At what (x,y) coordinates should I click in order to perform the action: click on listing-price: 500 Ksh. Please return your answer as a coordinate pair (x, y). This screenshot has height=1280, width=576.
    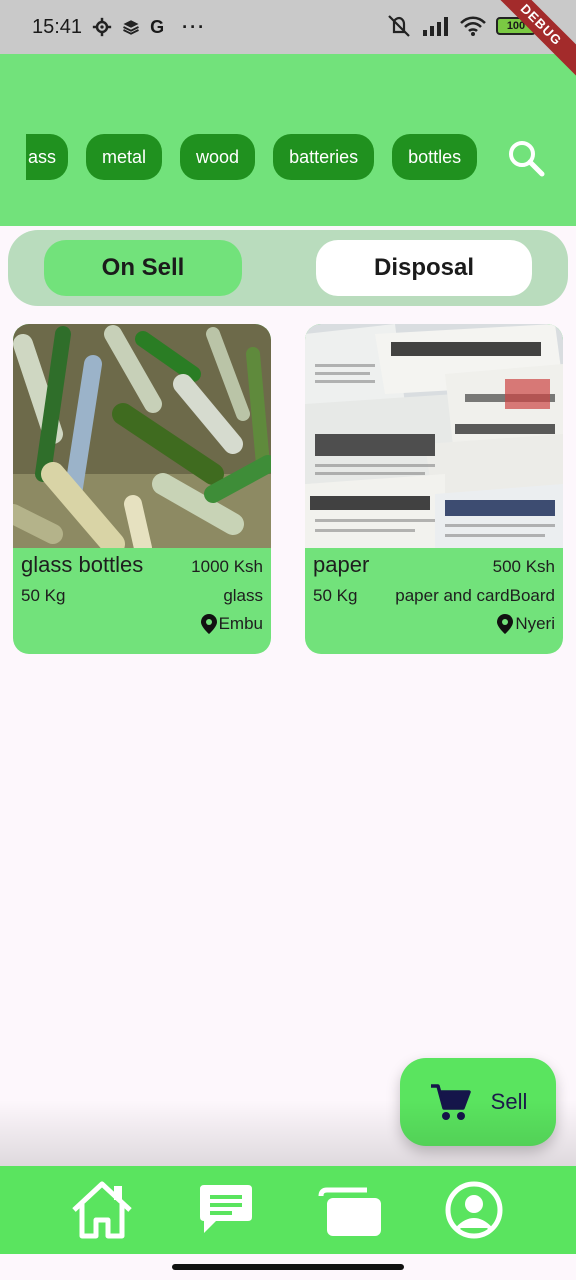
    Looking at the image, I should click on (523, 566).